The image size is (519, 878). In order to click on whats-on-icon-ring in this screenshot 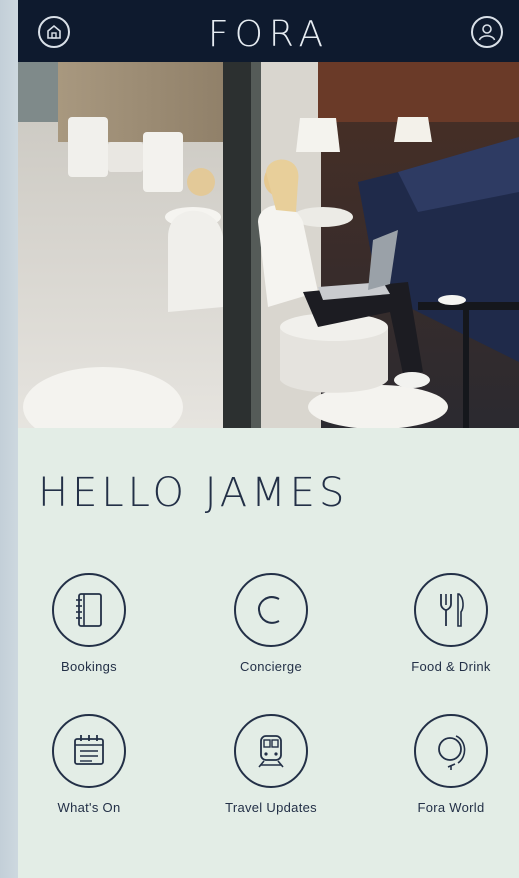, I will do `click(89, 751)`.